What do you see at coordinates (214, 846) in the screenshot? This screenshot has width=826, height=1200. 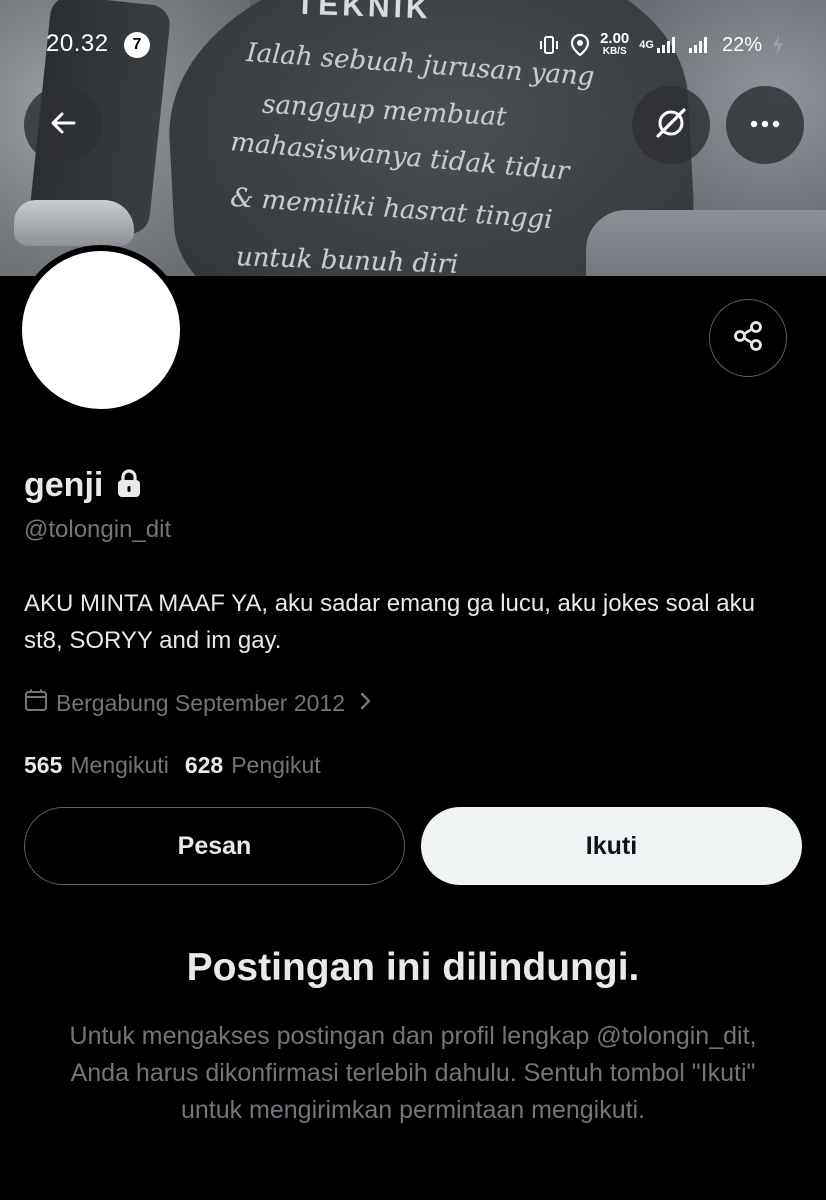 I see `message-button: Pesan` at bounding box center [214, 846].